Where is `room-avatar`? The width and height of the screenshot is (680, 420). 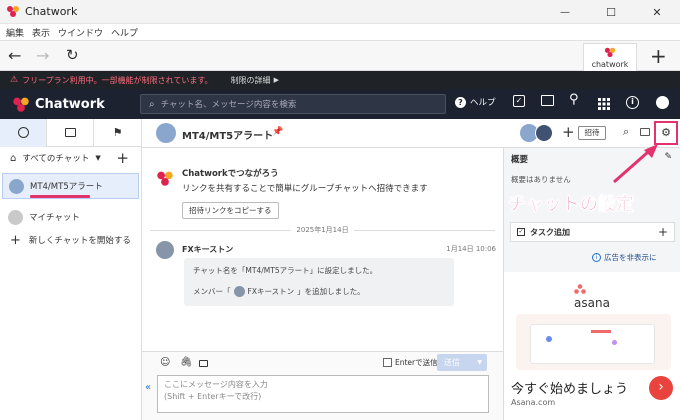 room-avatar is located at coordinates (166, 133).